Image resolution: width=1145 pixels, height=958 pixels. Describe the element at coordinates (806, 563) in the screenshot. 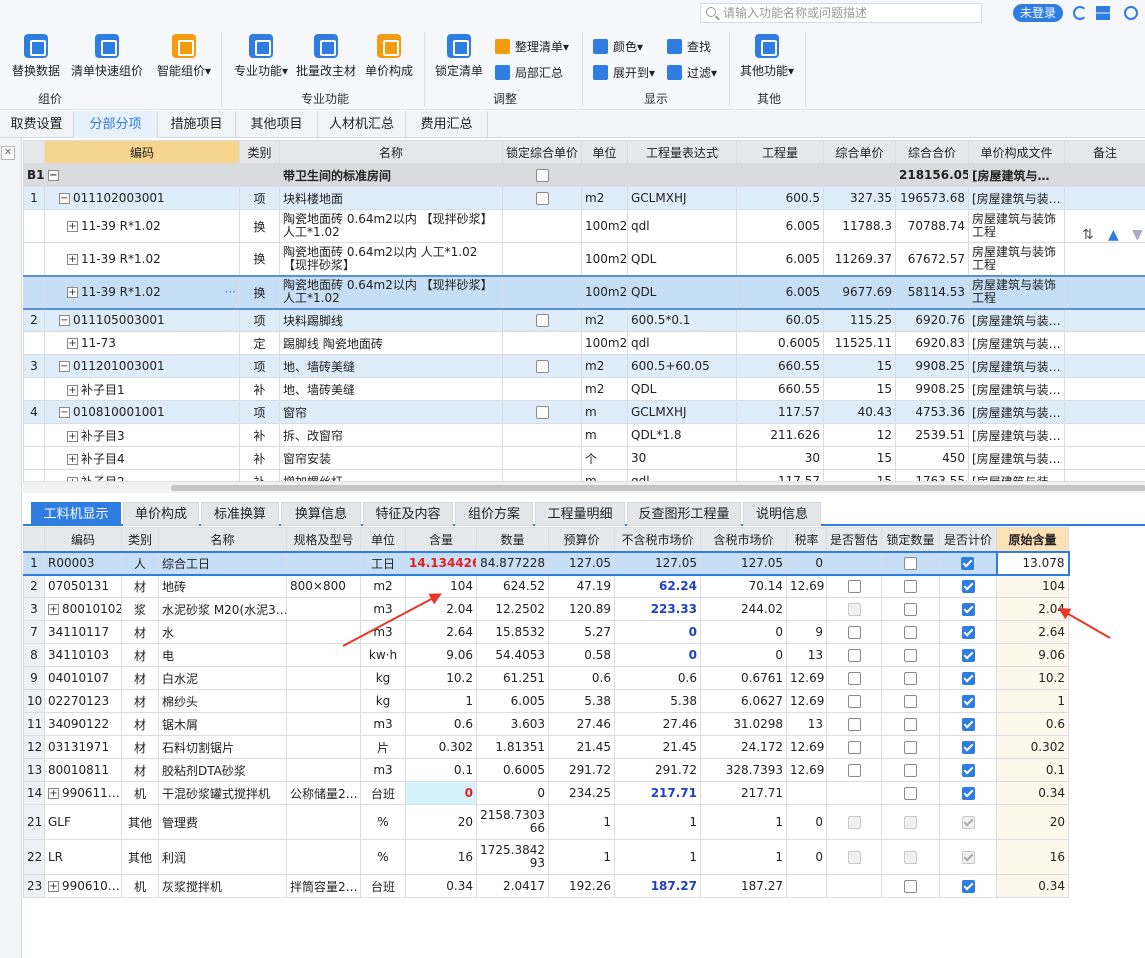

I see `tax-rate: 0` at that location.